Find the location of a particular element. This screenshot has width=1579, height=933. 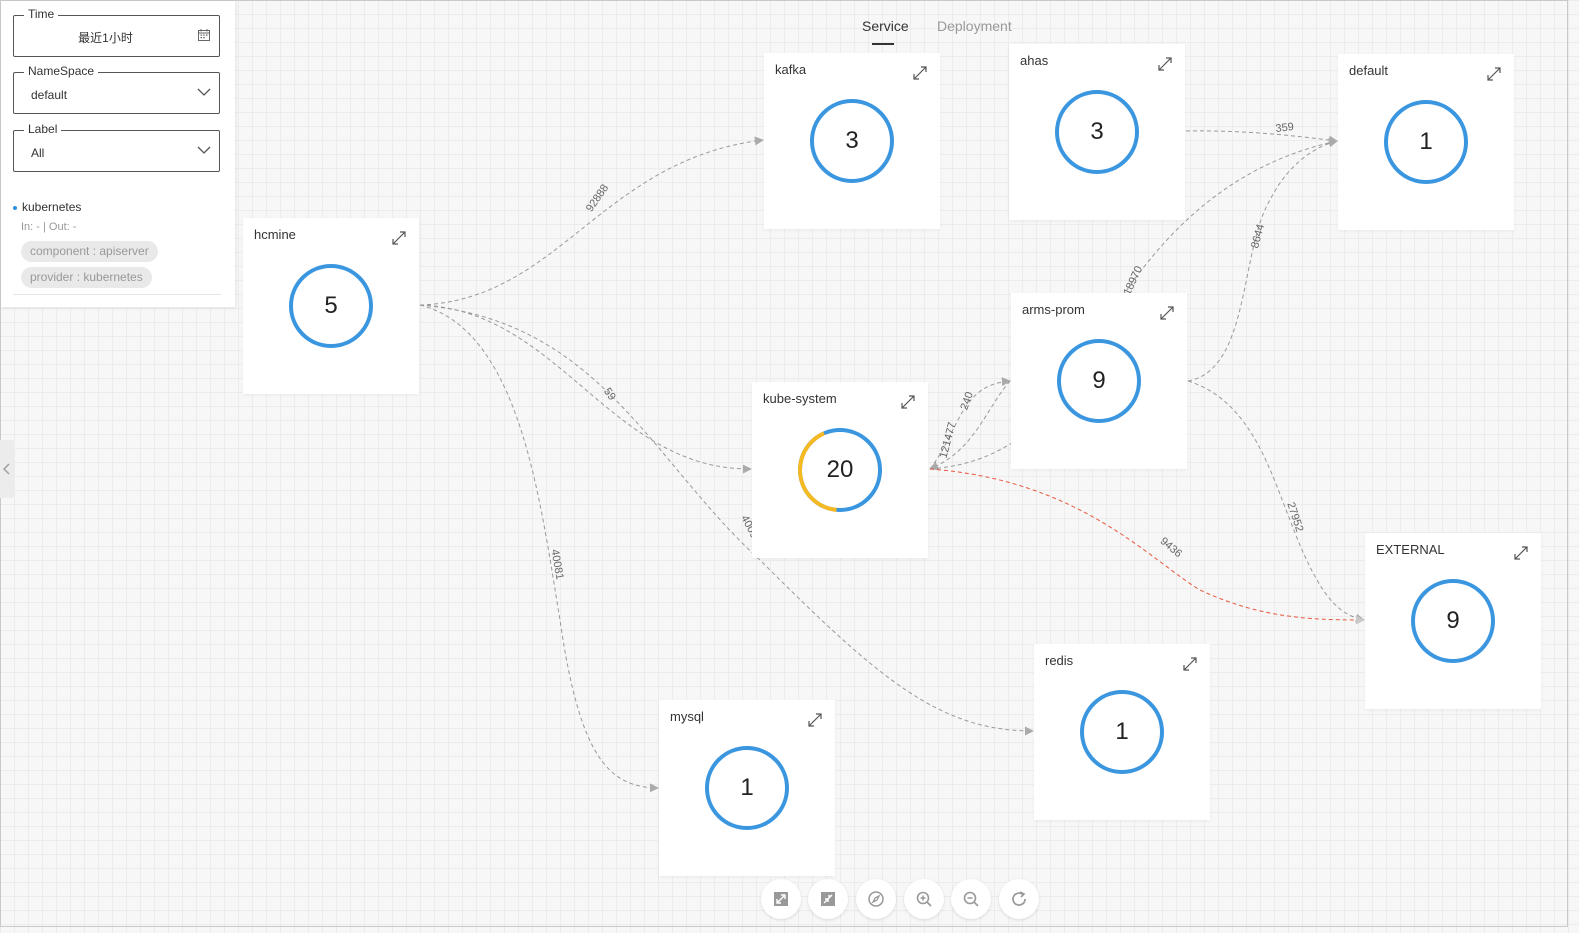

time-picker: Time 最近1小时 is located at coordinates (116, 32).